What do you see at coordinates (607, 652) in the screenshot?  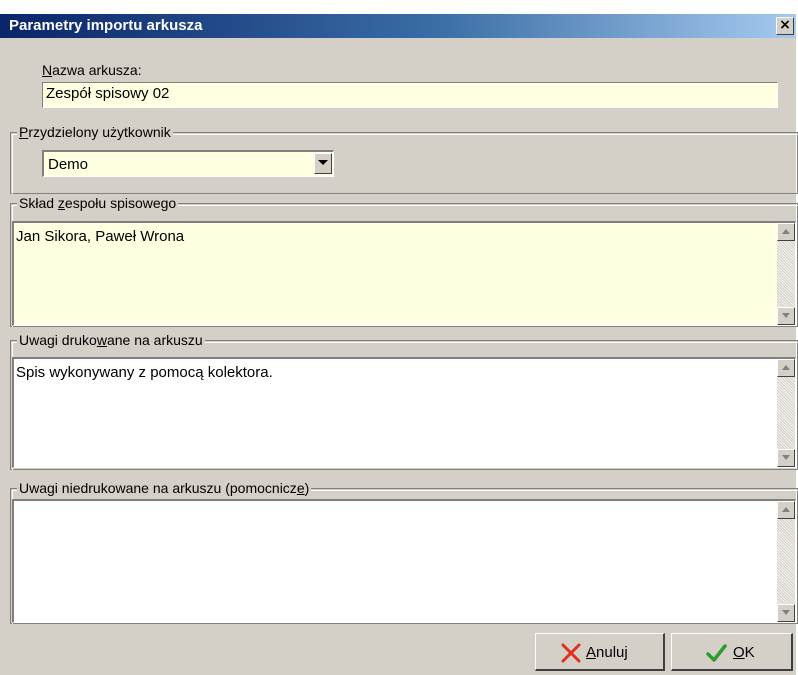 I see `cancel-button-label: Anuluj` at bounding box center [607, 652].